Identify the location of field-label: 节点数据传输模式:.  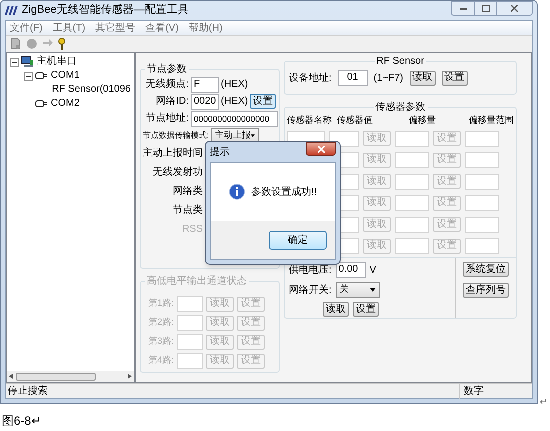
(176, 136).